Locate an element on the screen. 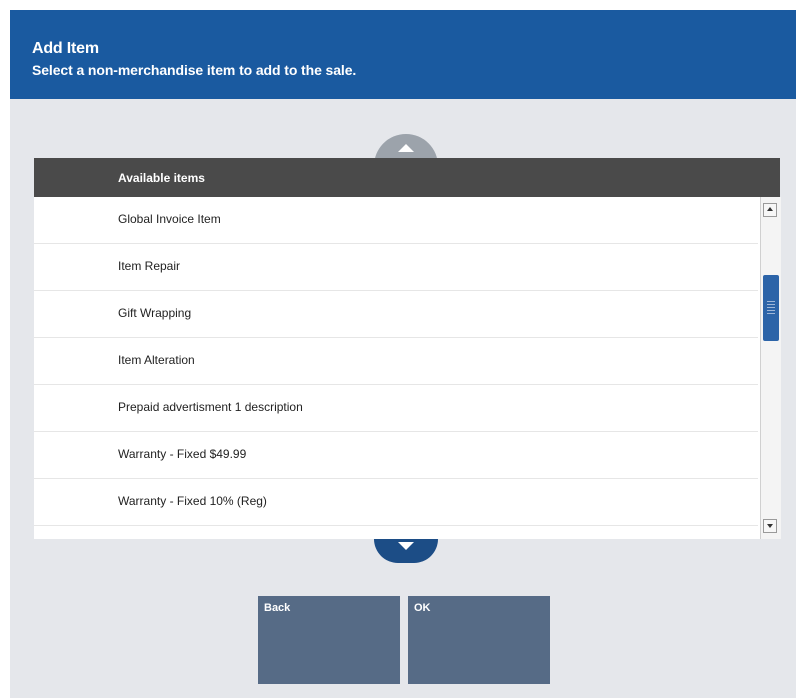 The height and width of the screenshot is (698, 796). list-item-label: Prepaid advertisment 1 description is located at coordinates (210, 407).